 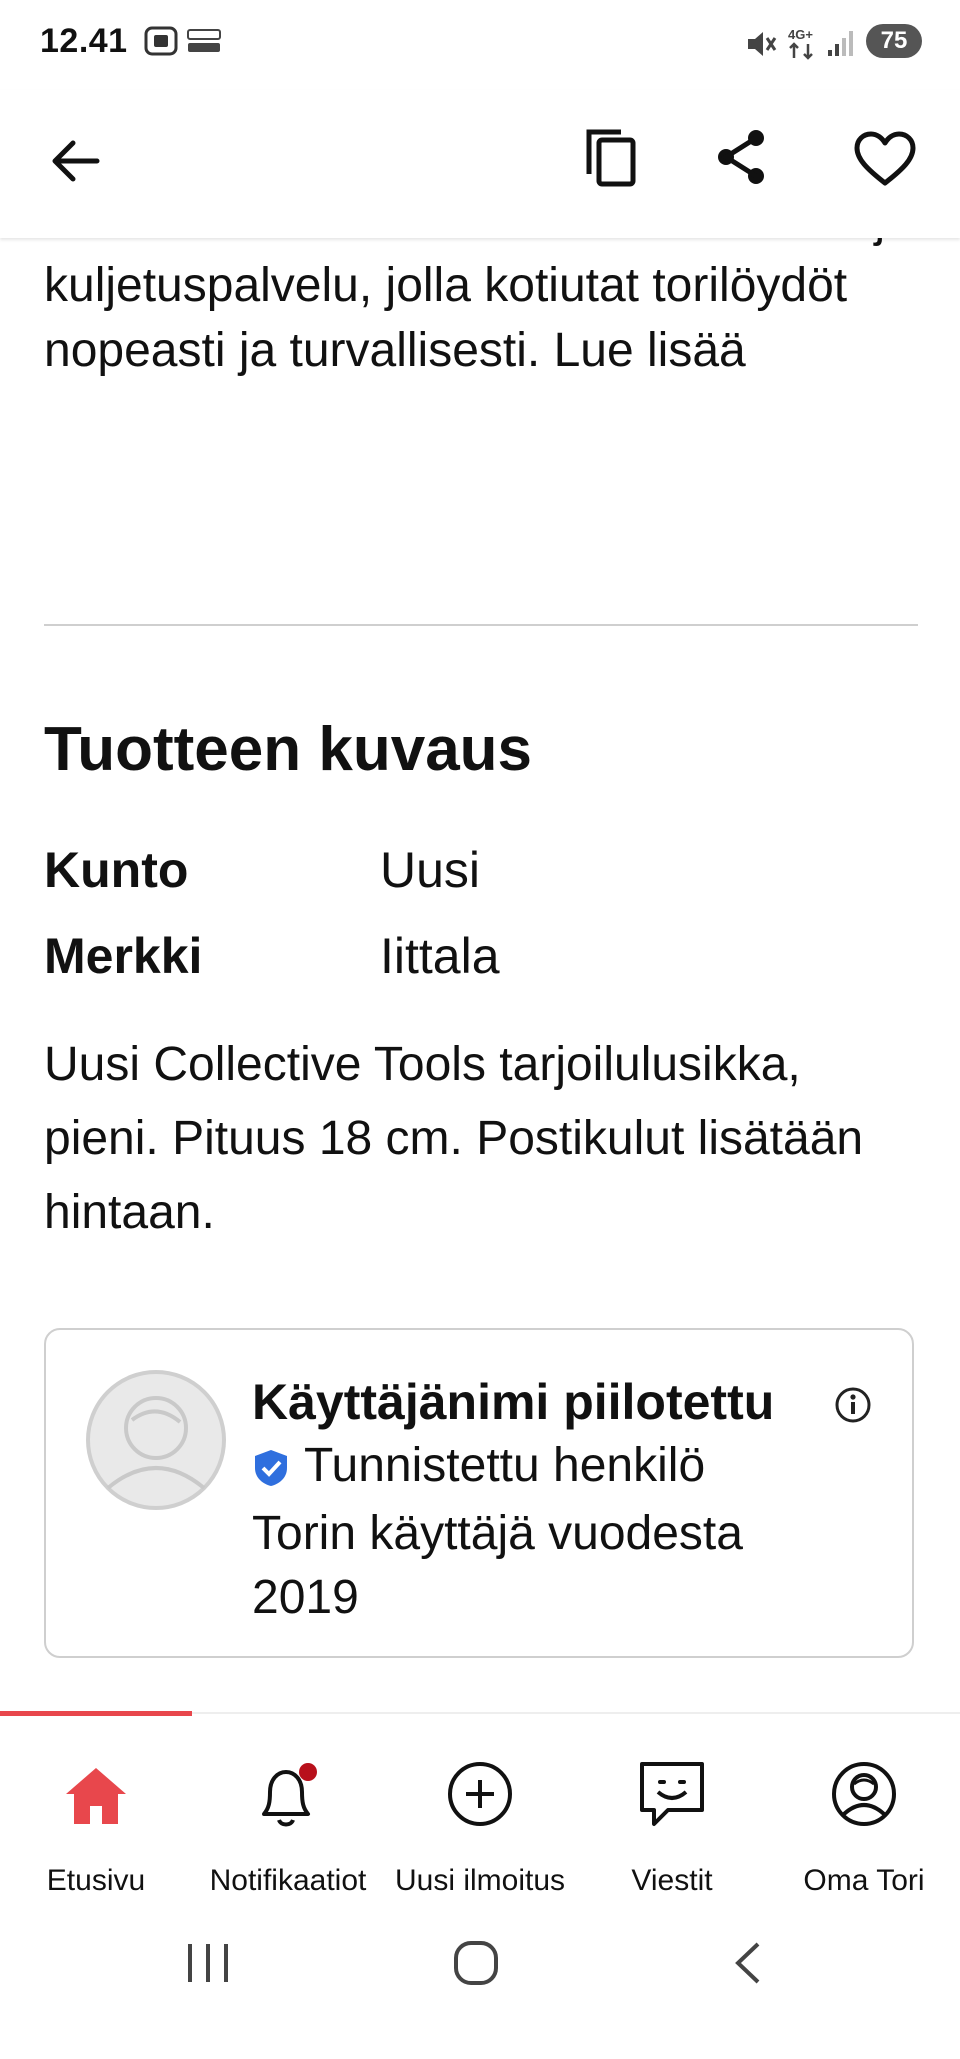 What do you see at coordinates (841, 45) in the screenshot?
I see `signal-icon` at bounding box center [841, 45].